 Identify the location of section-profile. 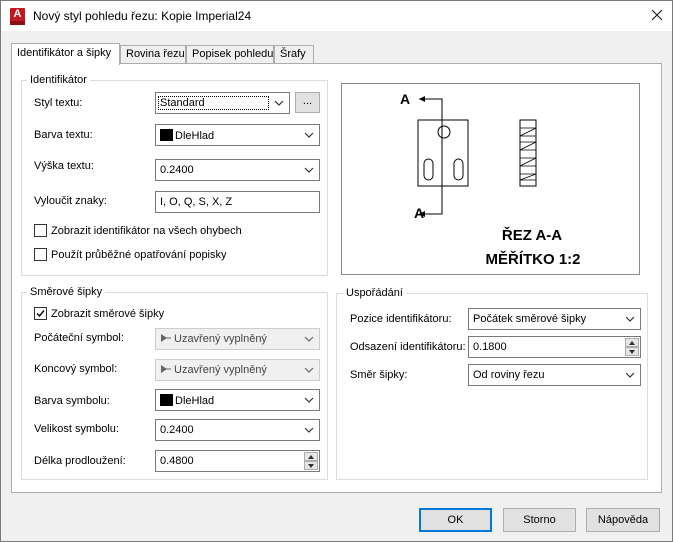
(528, 153).